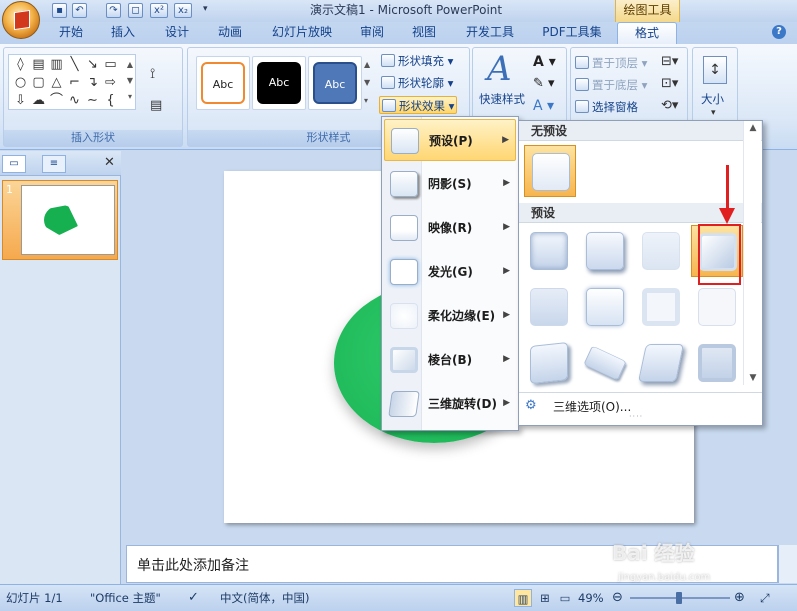 Image resolution: width=797 pixels, height=611 pixels. Describe the element at coordinates (335, 83) in the screenshot. I see `style-sample-3: Abc` at that location.